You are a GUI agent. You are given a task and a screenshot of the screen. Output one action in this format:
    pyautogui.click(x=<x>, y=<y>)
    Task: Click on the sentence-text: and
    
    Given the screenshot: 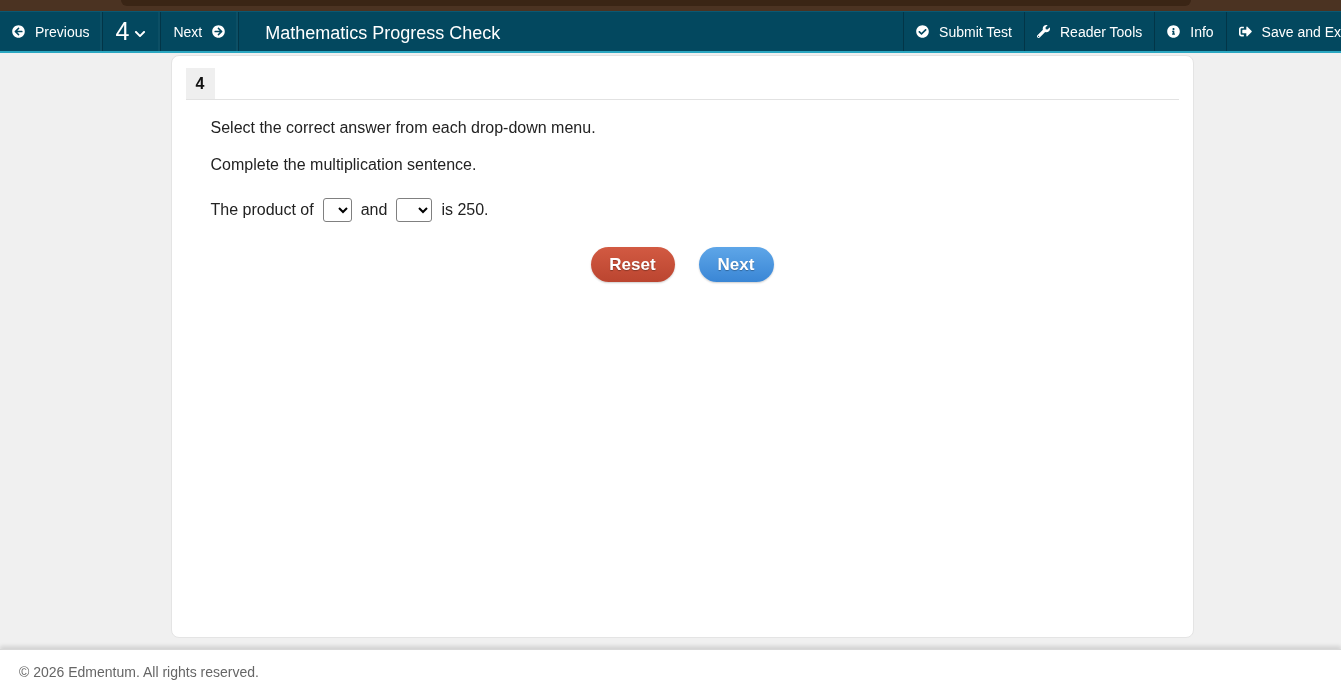 What is the action you would take?
    pyautogui.click(x=374, y=210)
    